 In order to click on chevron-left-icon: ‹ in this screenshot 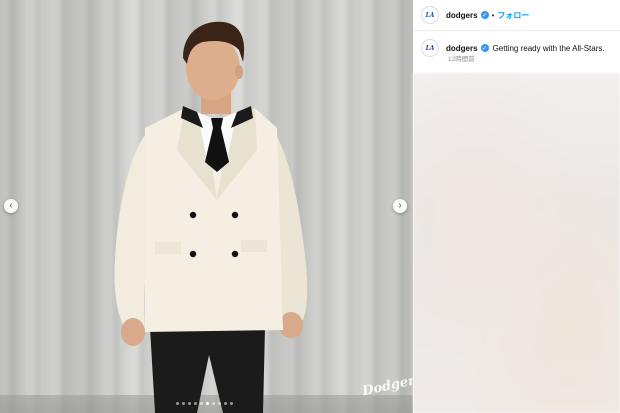, I will do `click(11, 205)`.